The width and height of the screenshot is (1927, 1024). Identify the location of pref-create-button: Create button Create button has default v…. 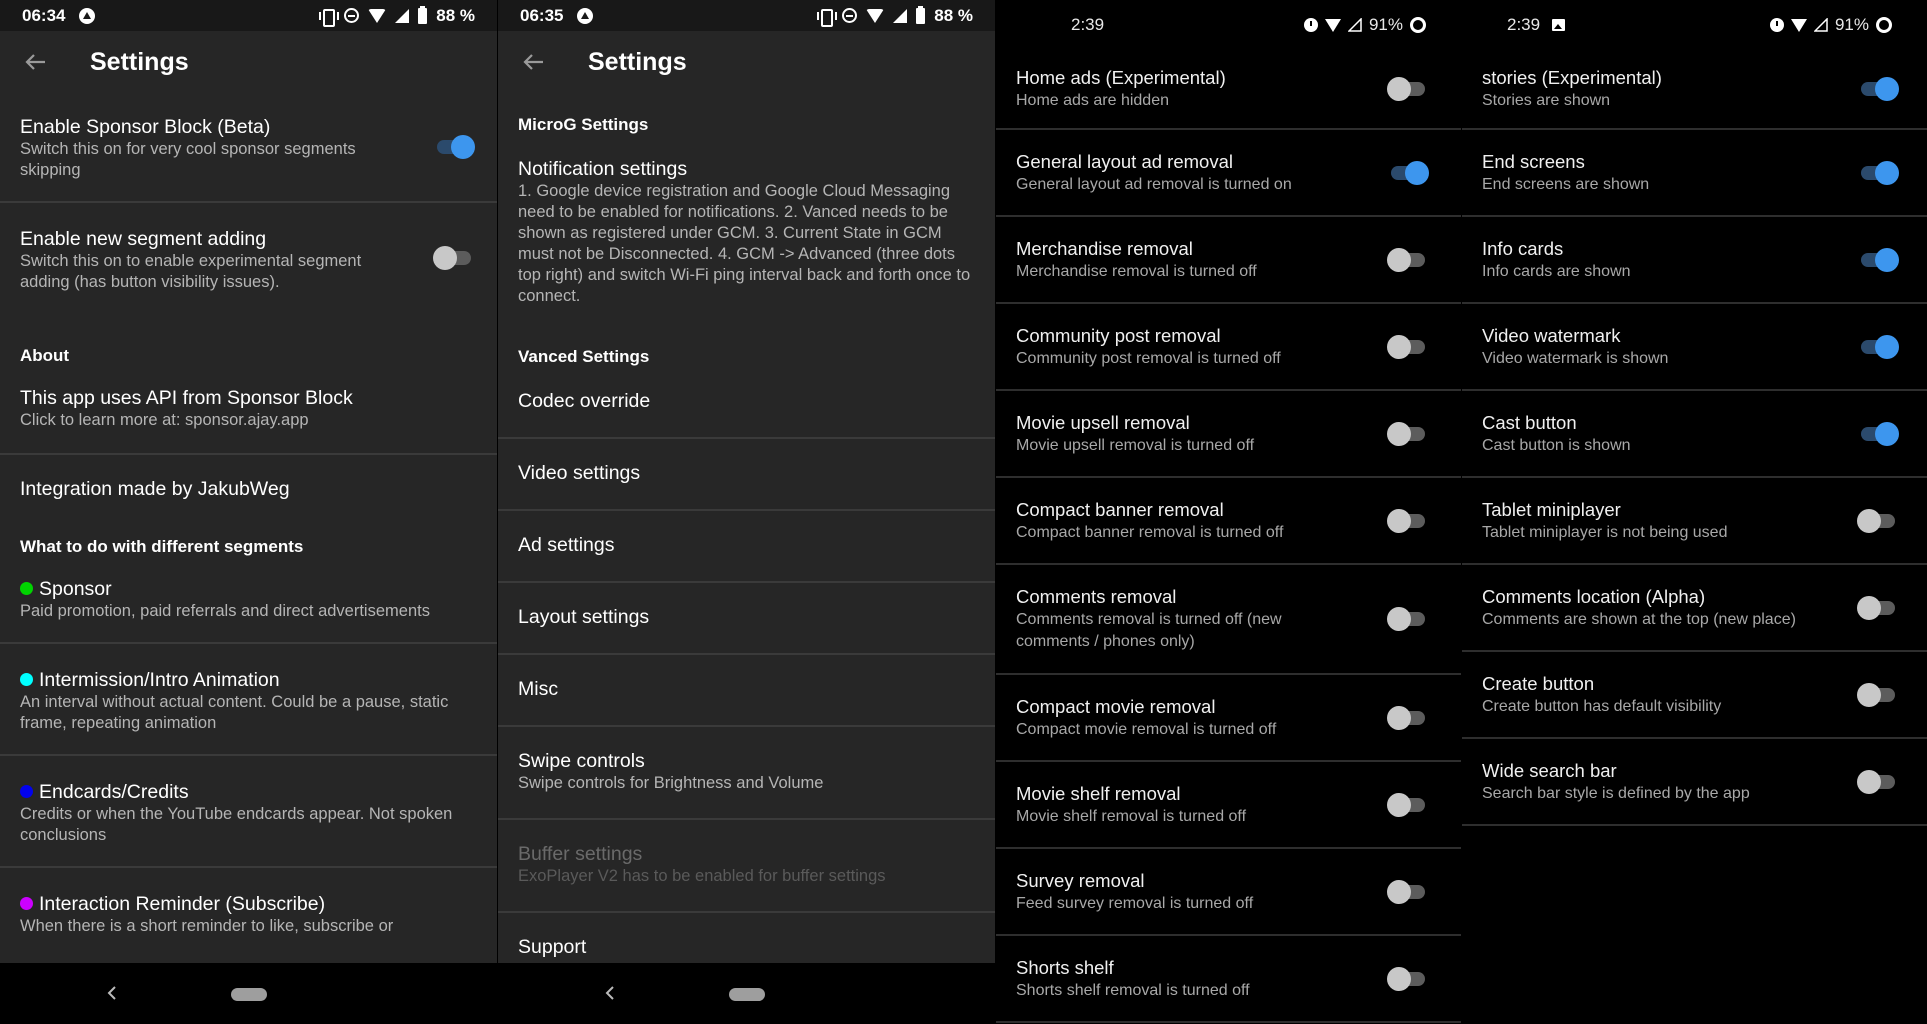
(1694, 694).